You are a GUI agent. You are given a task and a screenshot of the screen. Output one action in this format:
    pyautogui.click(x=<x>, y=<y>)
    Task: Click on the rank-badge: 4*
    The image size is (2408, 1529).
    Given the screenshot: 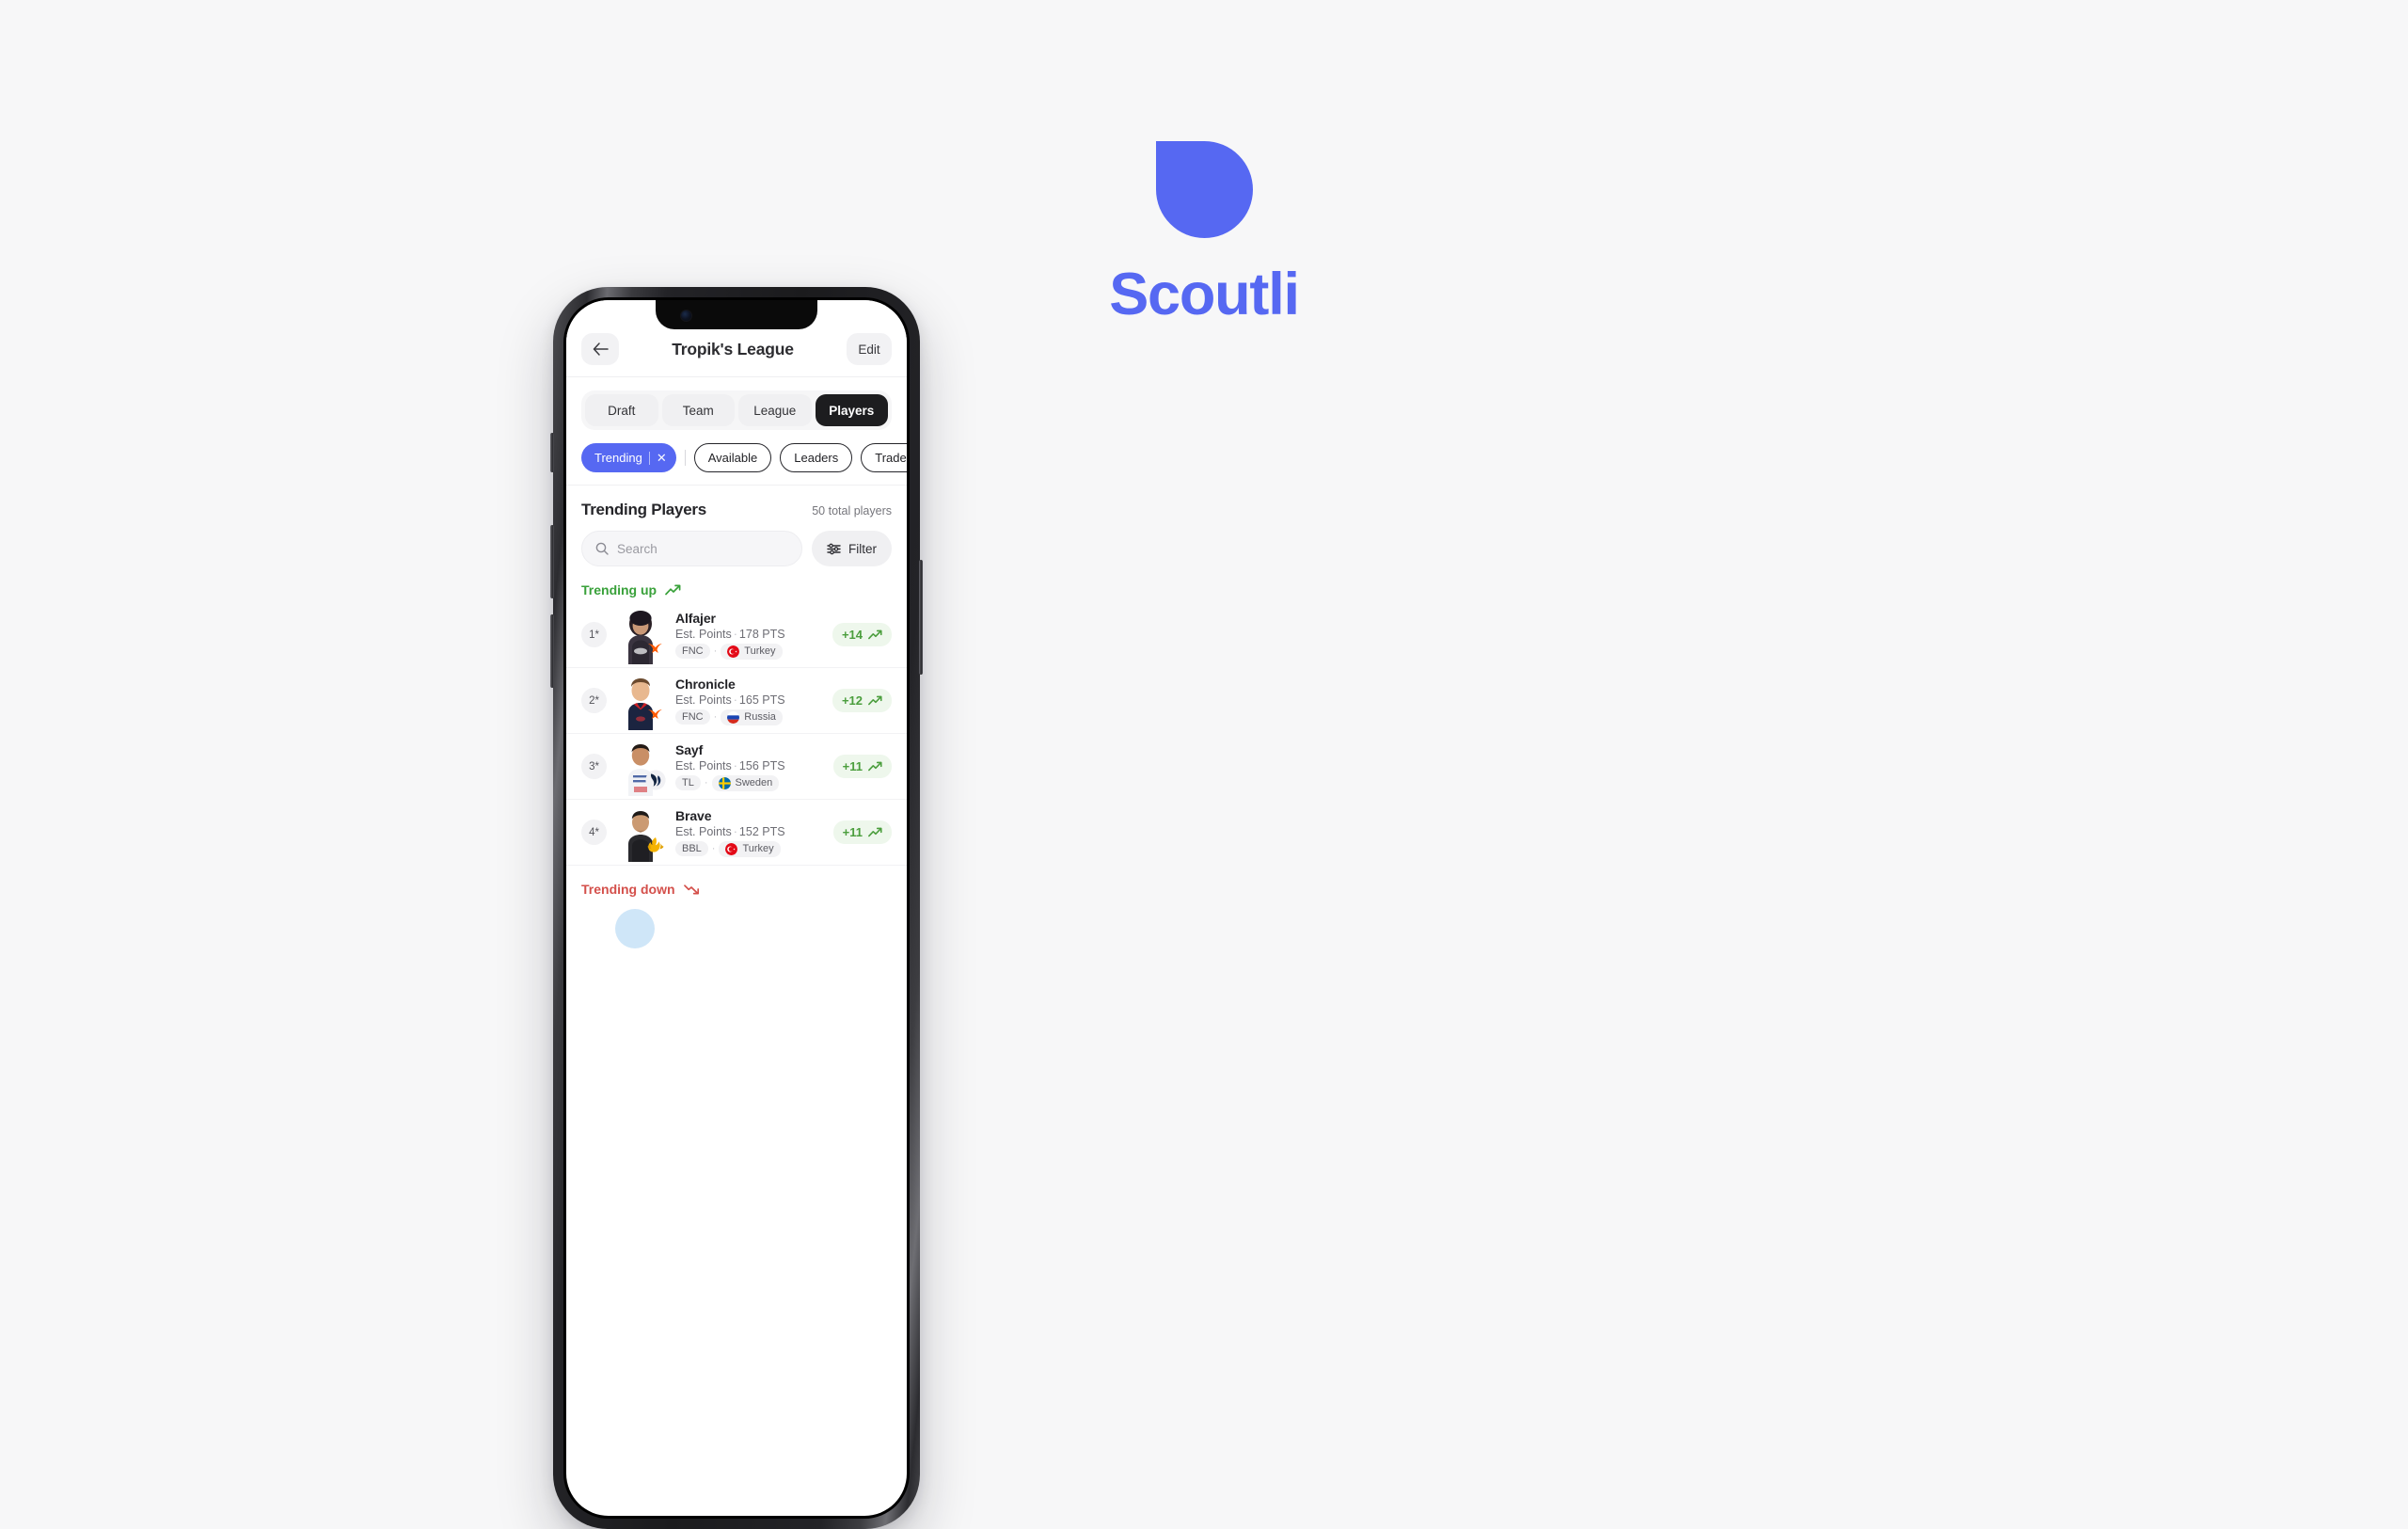 What is the action you would take?
    pyautogui.click(x=594, y=832)
    